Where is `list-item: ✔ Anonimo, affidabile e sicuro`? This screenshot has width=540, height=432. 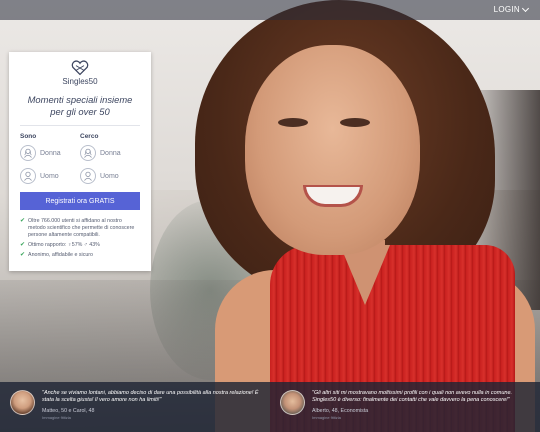 list-item: ✔ Anonimo, affidabile e sicuro is located at coordinates (80, 255).